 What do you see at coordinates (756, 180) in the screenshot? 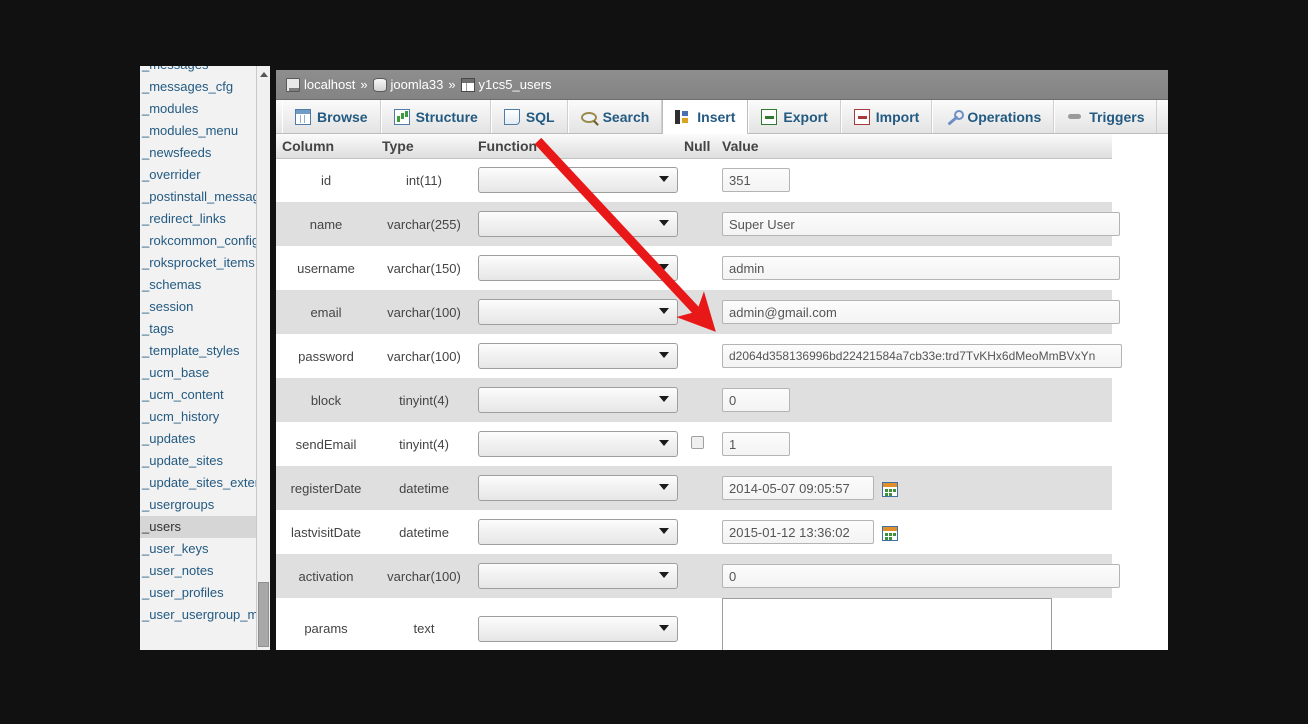
I see `value-input-id` at bounding box center [756, 180].